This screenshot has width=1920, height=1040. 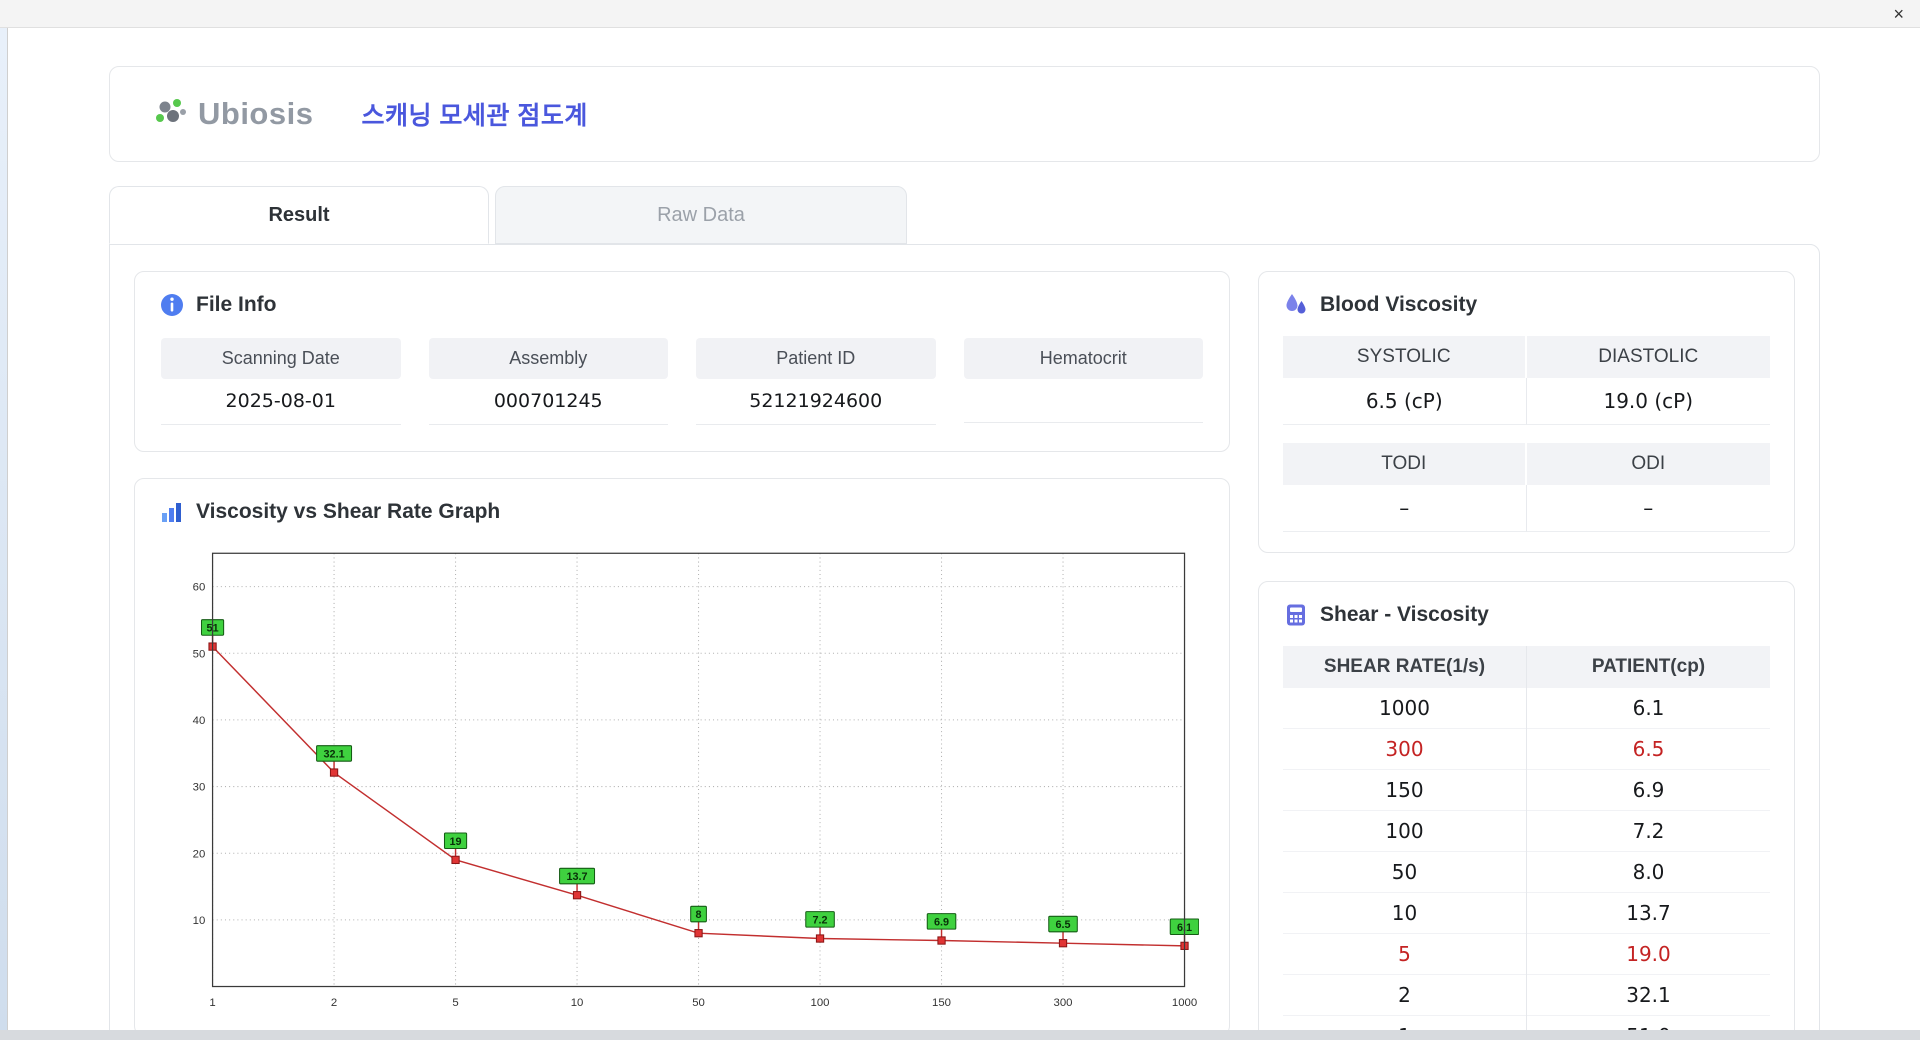 What do you see at coordinates (1405, 508) in the screenshot?
I see `todi-value: –` at bounding box center [1405, 508].